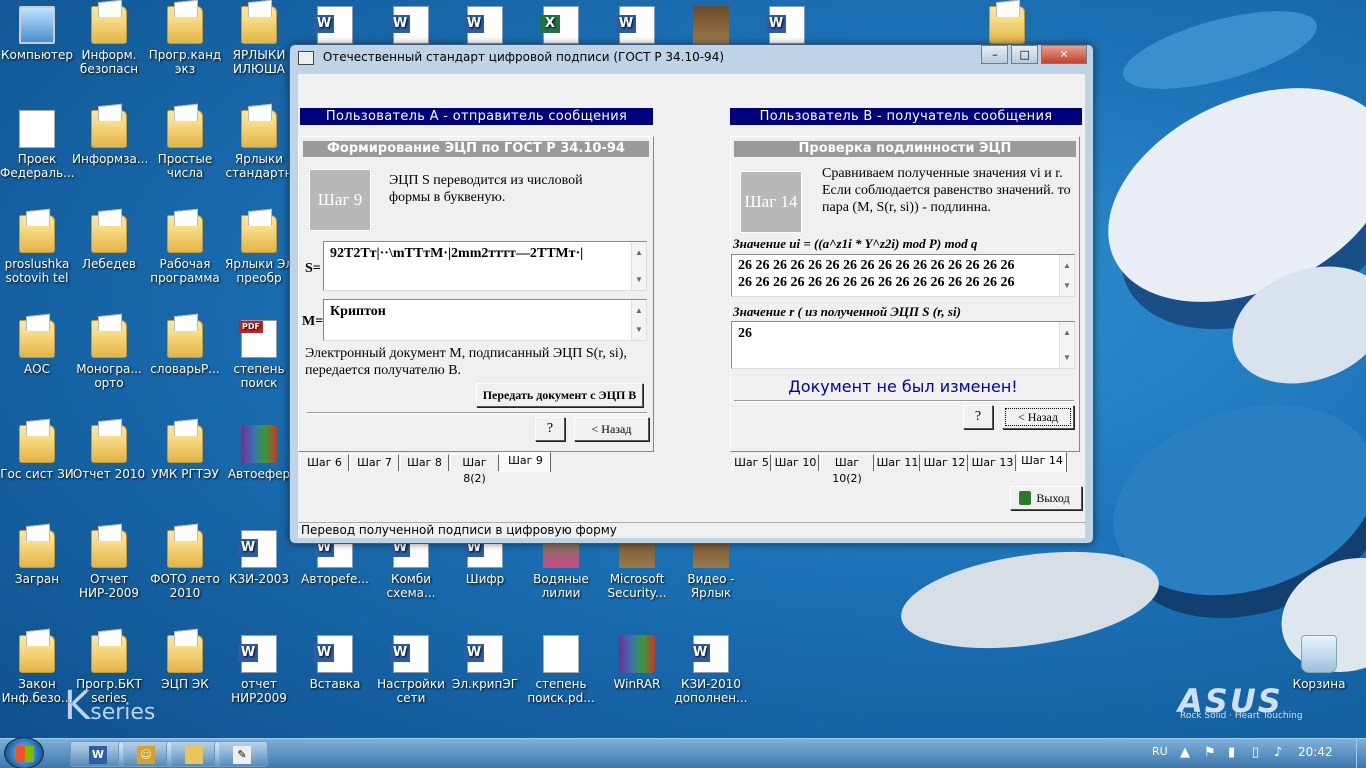  I want to click on tab-step-7: Шаг 7, so click(374, 462).